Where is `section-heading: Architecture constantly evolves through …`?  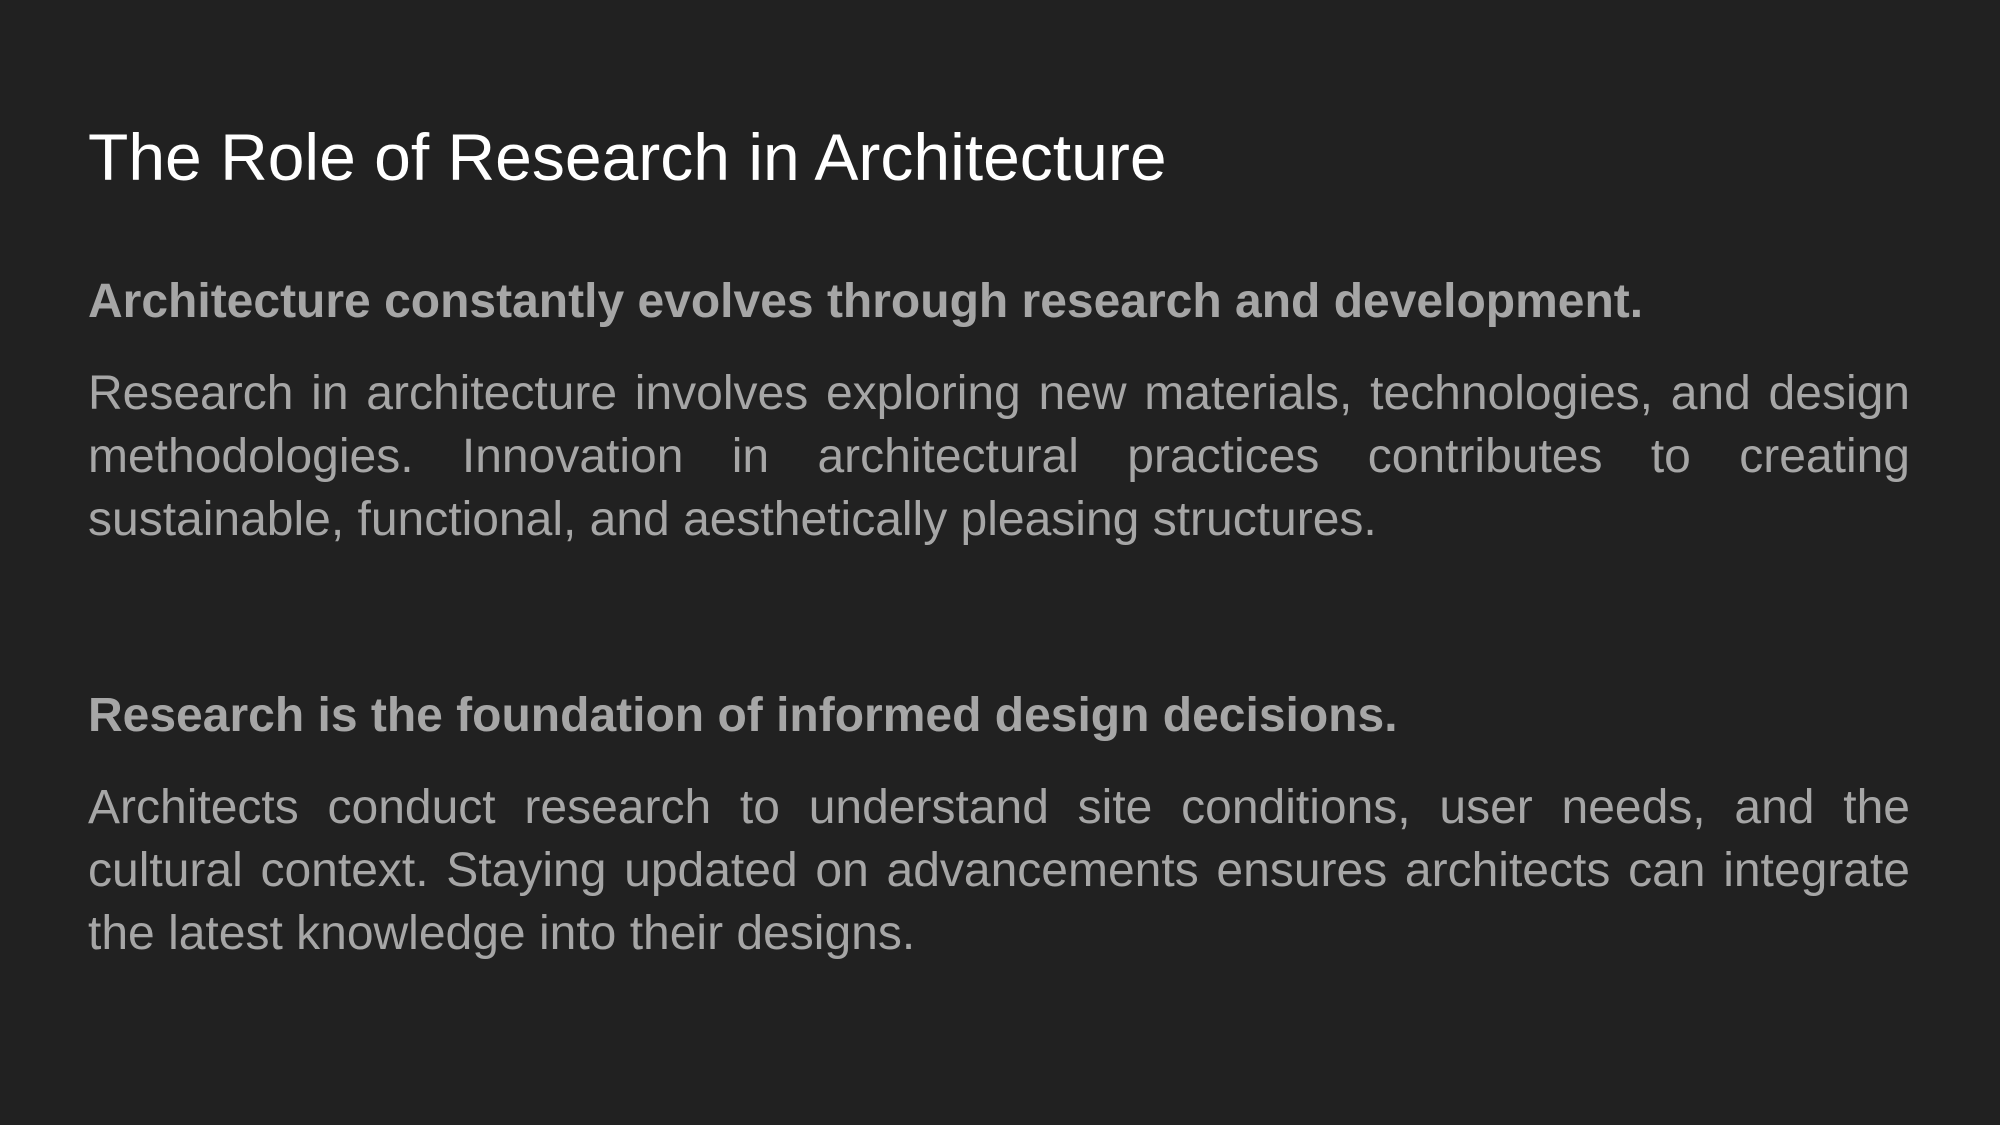
section-heading: Architecture constantly evolves through … is located at coordinates (866, 301).